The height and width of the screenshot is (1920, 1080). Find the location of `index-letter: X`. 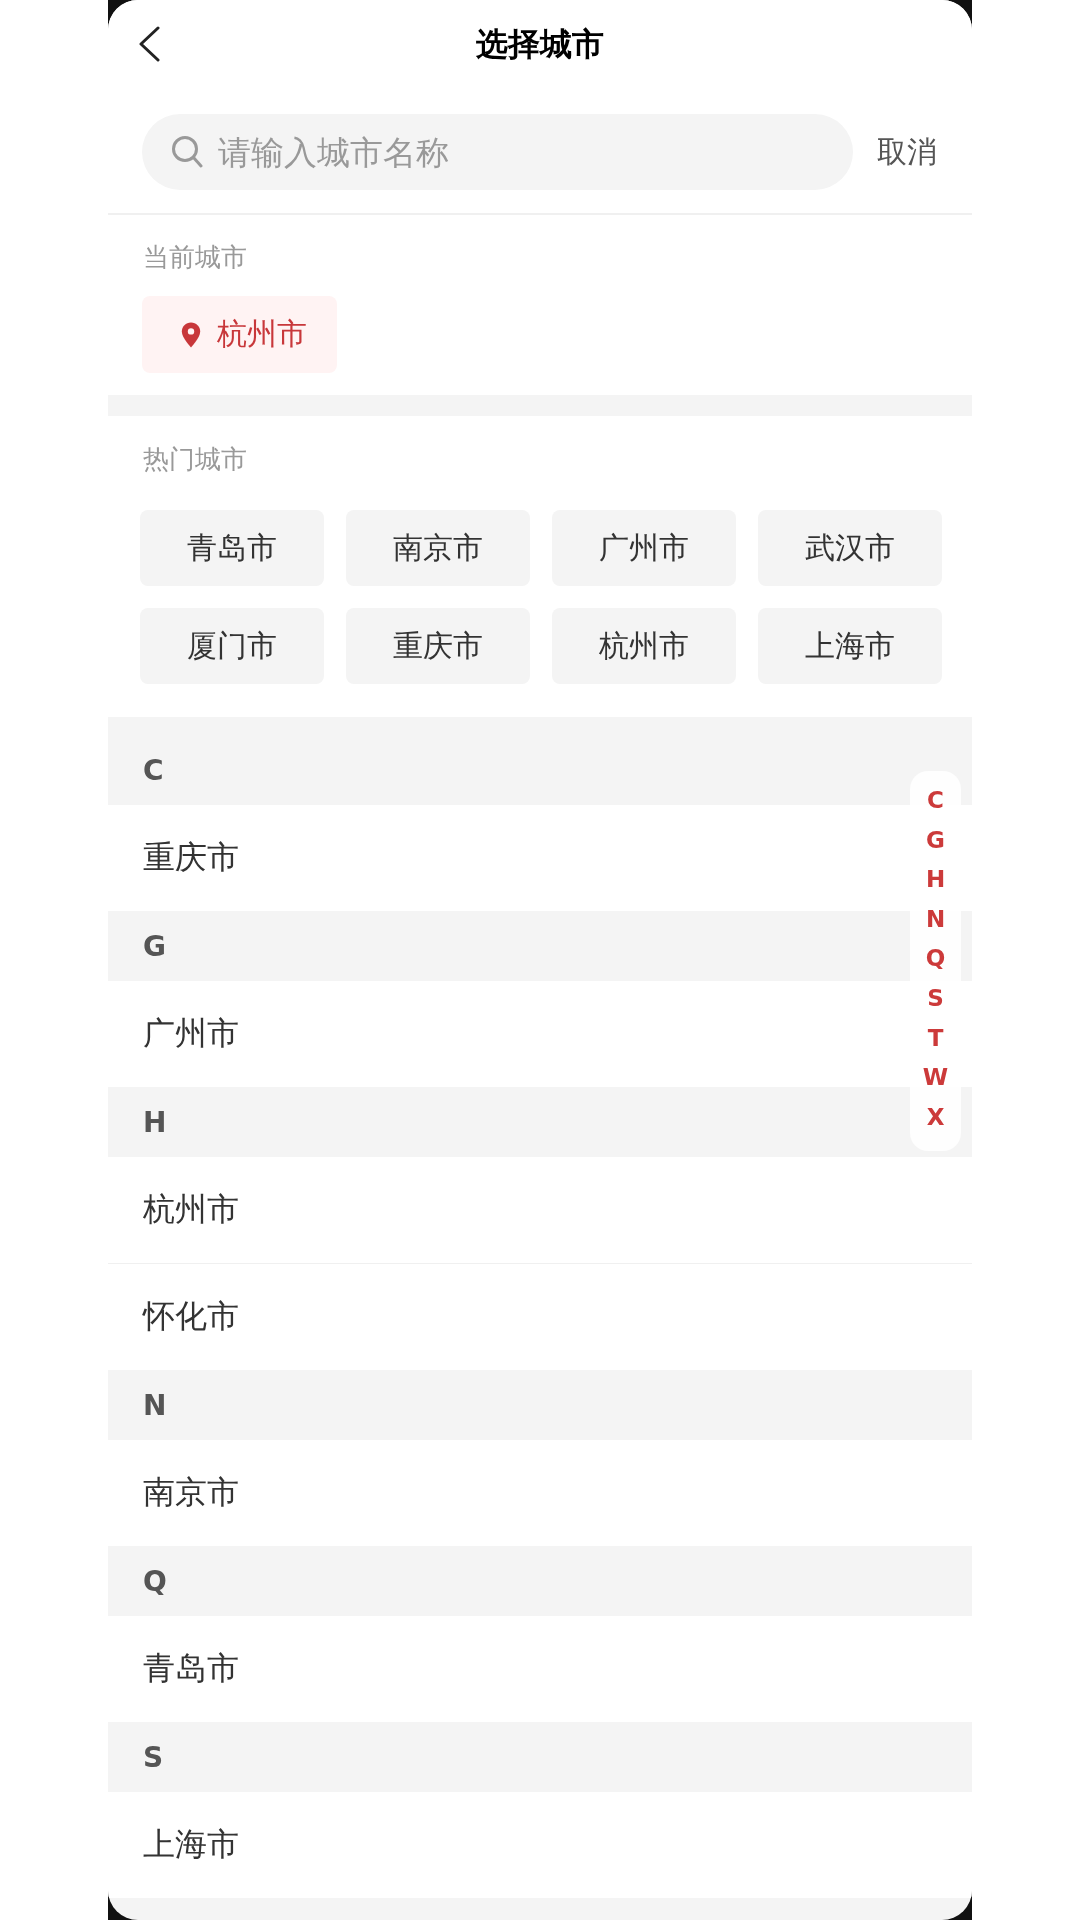

index-letter: X is located at coordinates (935, 1117).